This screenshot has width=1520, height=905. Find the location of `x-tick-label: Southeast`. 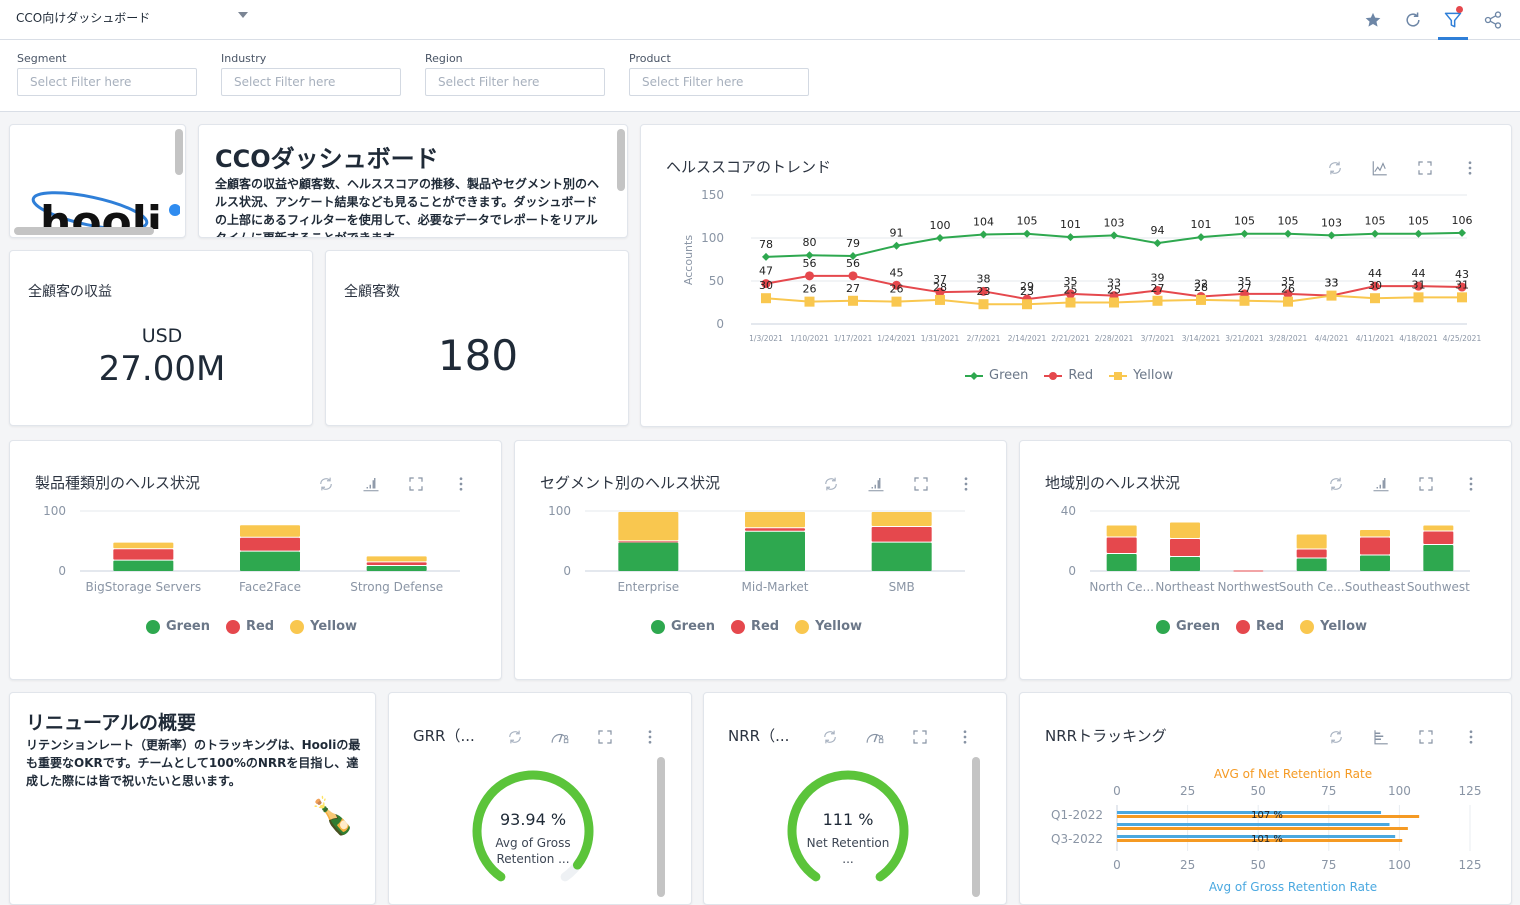

x-tick-label: Southeast is located at coordinates (1375, 587).